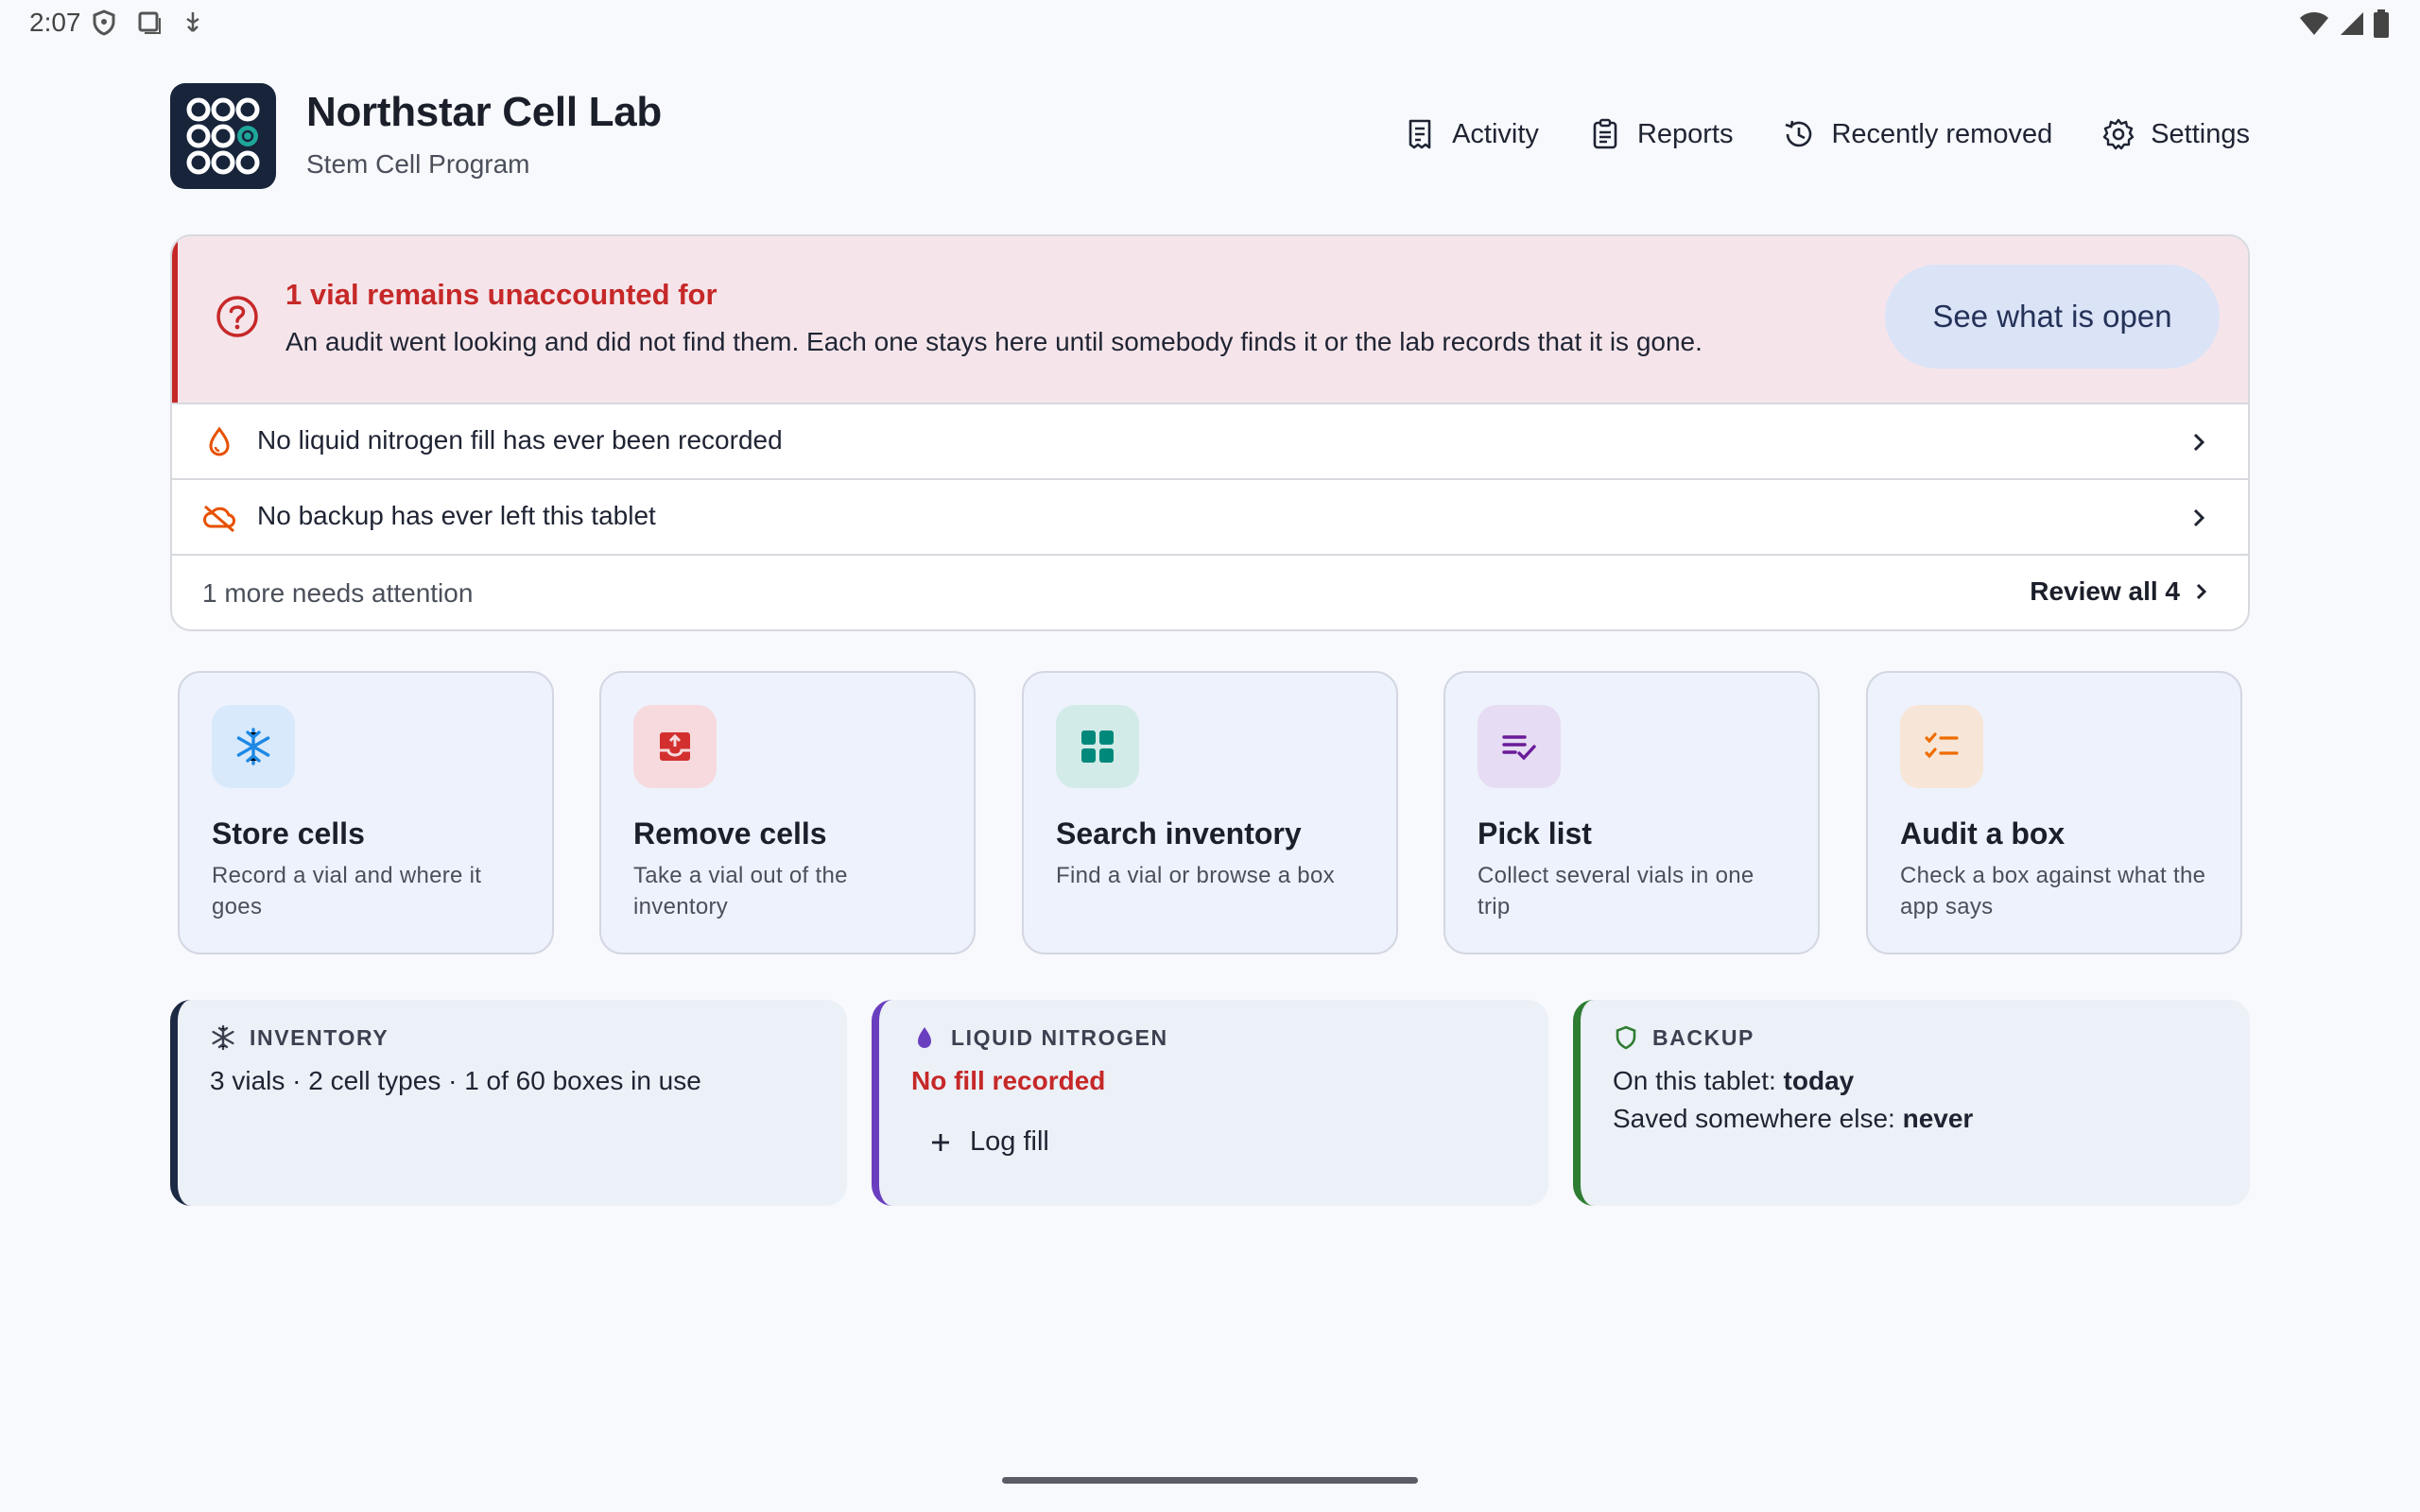  What do you see at coordinates (484, 112) in the screenshot?
I see `app-title: Northstar Cell Lab` at bounding box center [484, 112].